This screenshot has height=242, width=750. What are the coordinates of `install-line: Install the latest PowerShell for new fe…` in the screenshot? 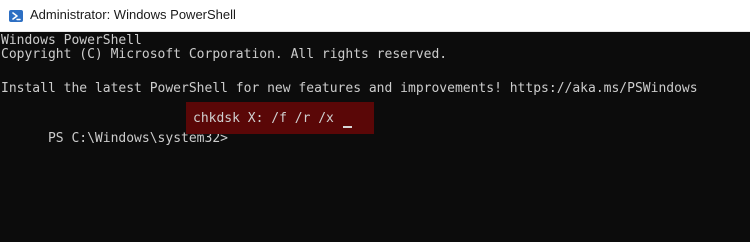 It's located at (349, 88).